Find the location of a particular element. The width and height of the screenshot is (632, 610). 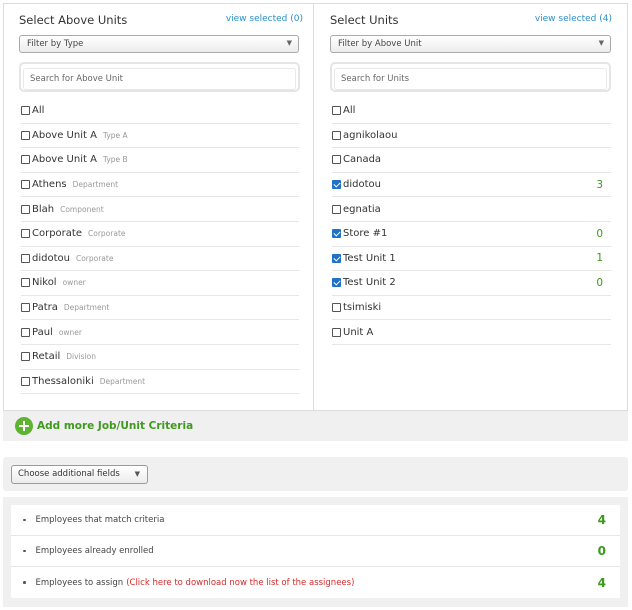

above-unit-row: Nikol owner is located at coordinates (160, 283).